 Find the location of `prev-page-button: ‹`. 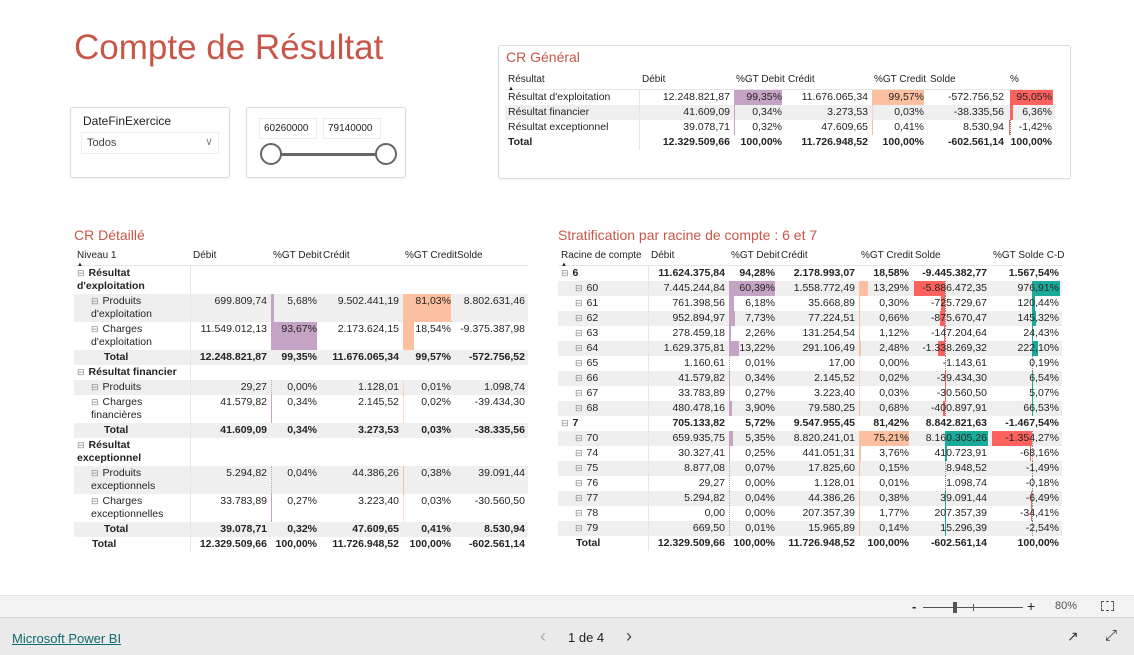

prev-page-button: ‹ is located at coordinates (543, 636).